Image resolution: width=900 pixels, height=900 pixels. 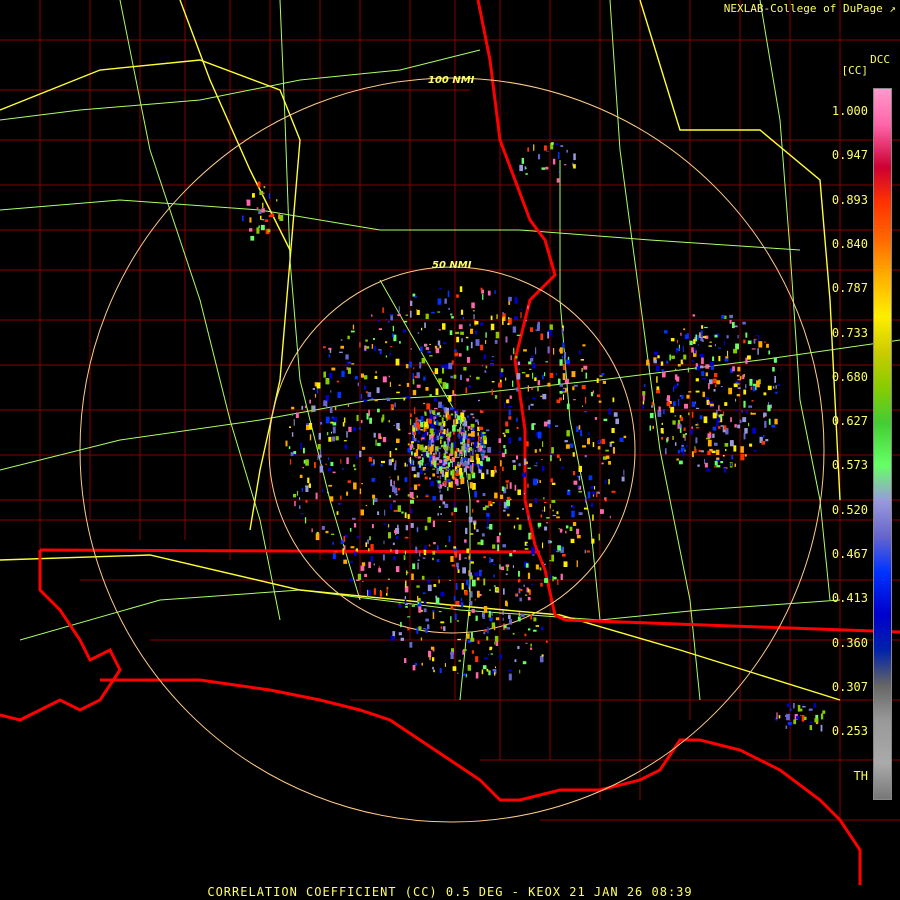 What do you see at coordinates (810, 8) in the screenshot?
I see `credit-label: NEXLAB-College of DuPage ↗` at bounding box center [810, 8].